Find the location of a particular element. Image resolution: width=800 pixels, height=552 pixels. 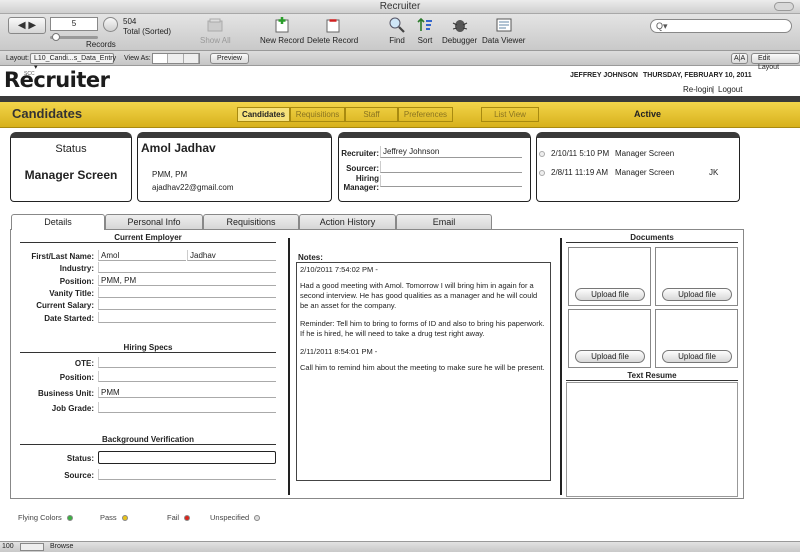

list-view-button: List View is located at coordinates (510, 114).